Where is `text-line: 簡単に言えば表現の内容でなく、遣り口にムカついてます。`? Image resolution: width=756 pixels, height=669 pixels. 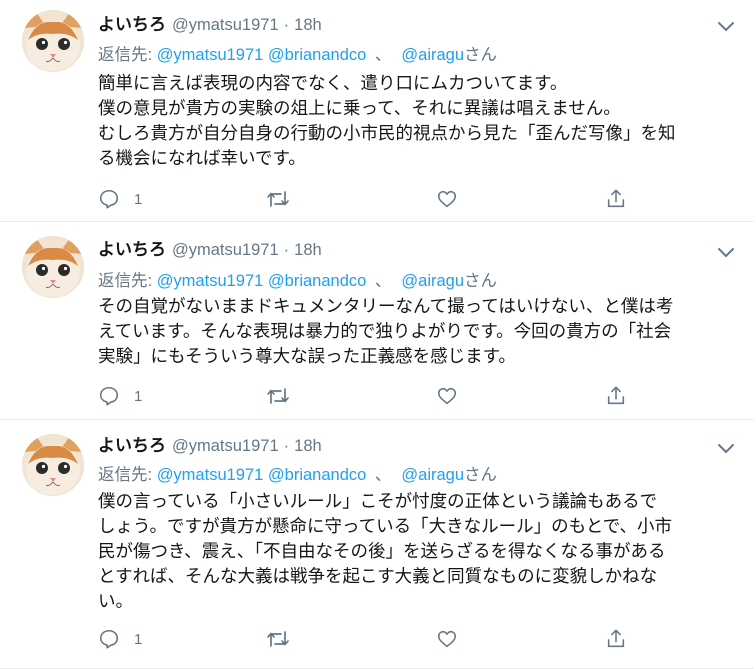 text-line: 簡単に言えば表現の内容でなく、遣り口にムカついてます。 is located at coordinates (333, 83).